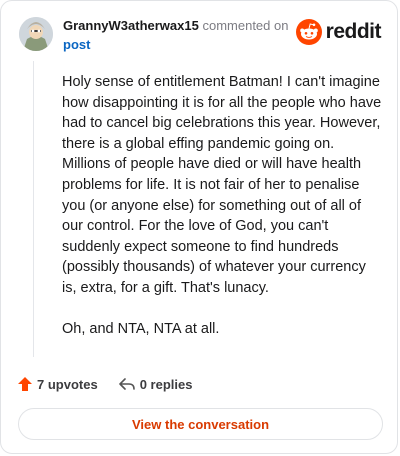 The width and height of the screenshot is (400, 456). Describe the element at coordinates (67, 384) in the screenshot. I see `upvote-count: 7 upvotes` at that location.